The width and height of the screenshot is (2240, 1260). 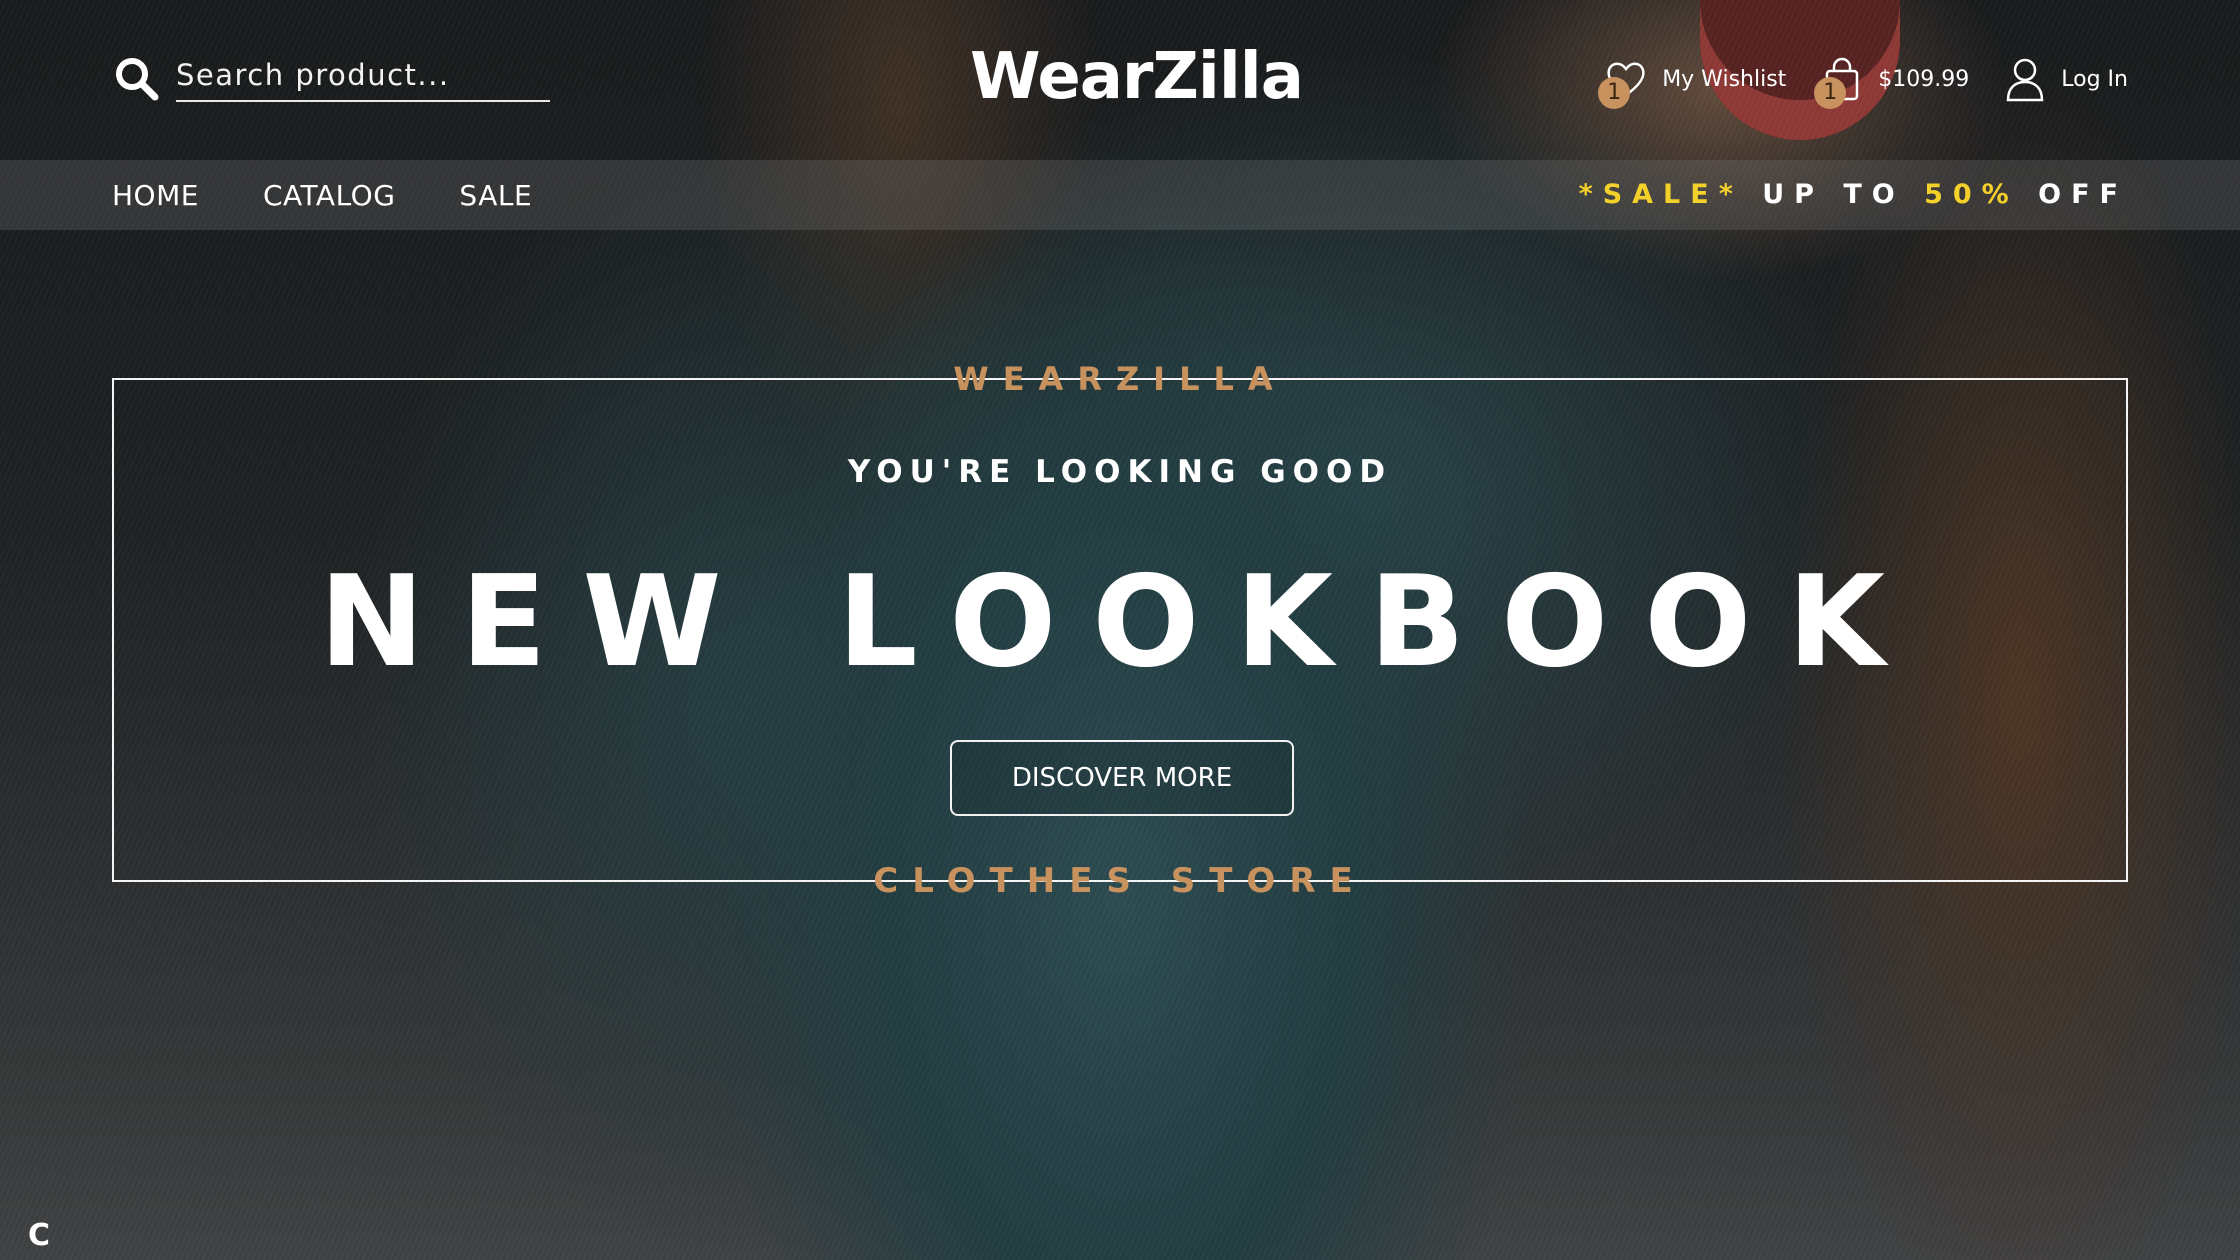 I want to click on hero-headline: NEW LOOKBOOK, so click(x=1120, y=621).